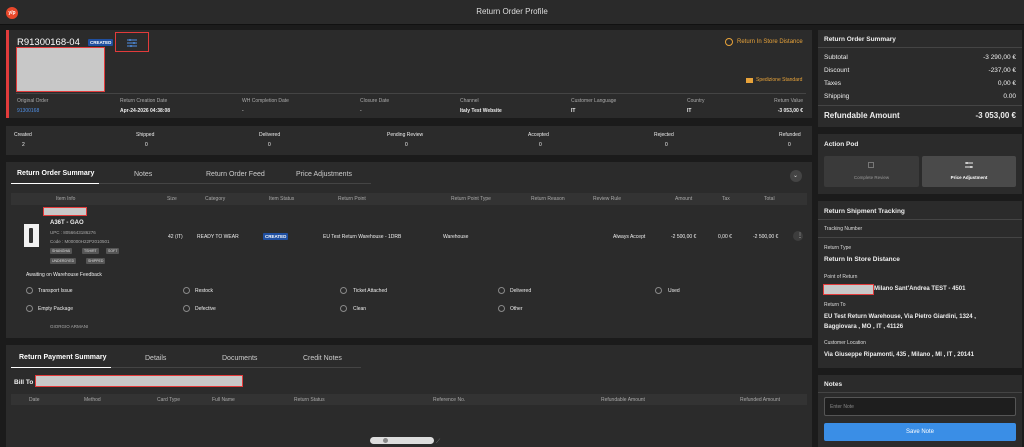 The width and height of the screenshot is (1024, 447). I want to click on page-title: Return Order Profile, so click(512, 11).